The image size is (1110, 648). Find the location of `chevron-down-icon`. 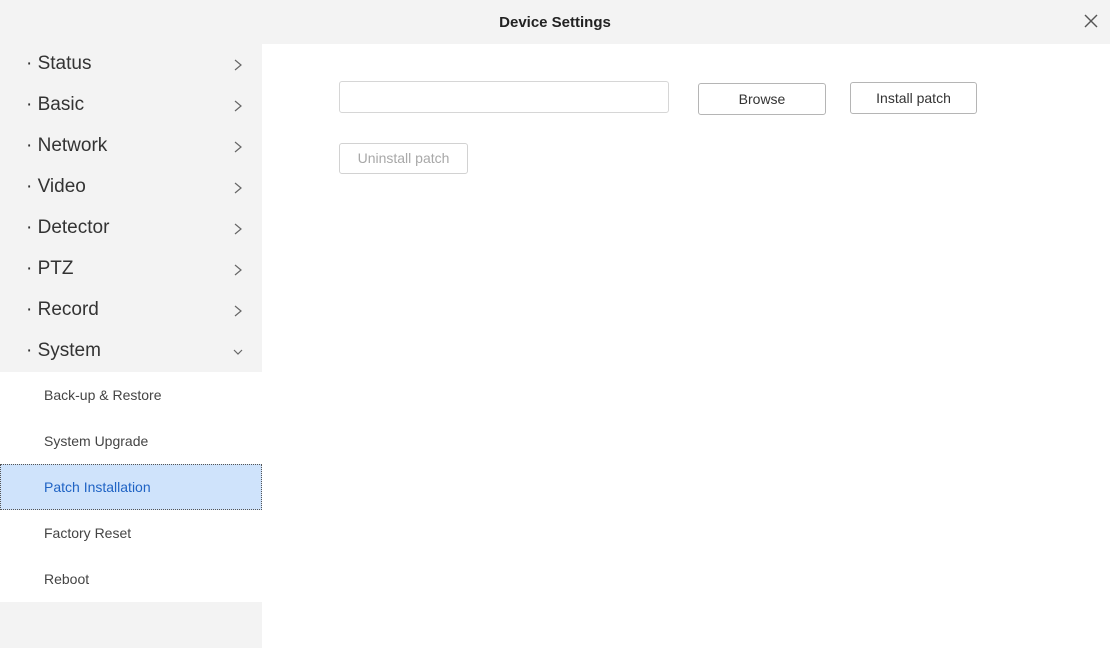

chevron-down-icon is located at coordinates (238, 352).